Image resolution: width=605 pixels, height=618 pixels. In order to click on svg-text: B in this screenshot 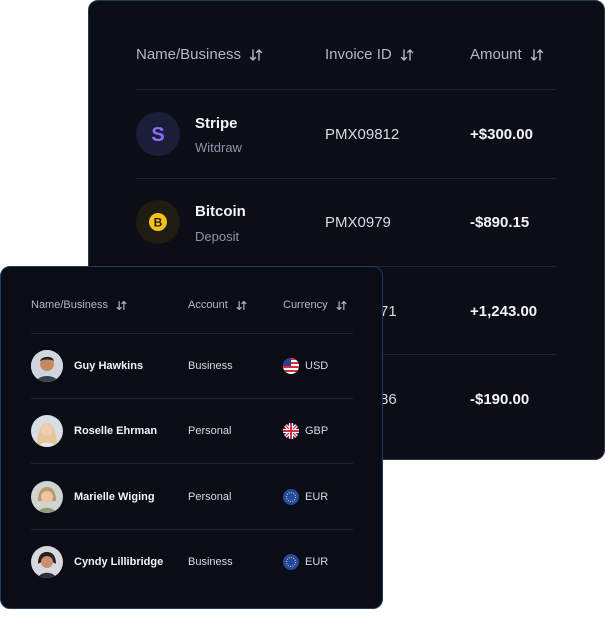, I will do `click(158, 223)`.